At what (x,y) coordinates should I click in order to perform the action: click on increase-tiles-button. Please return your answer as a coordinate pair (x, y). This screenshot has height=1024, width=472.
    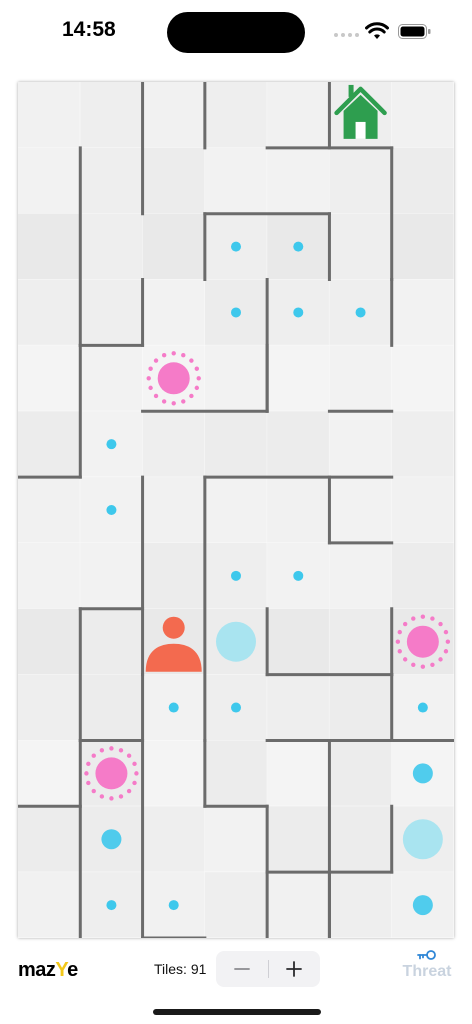
    Looking at the image, I should click on (294, 969).